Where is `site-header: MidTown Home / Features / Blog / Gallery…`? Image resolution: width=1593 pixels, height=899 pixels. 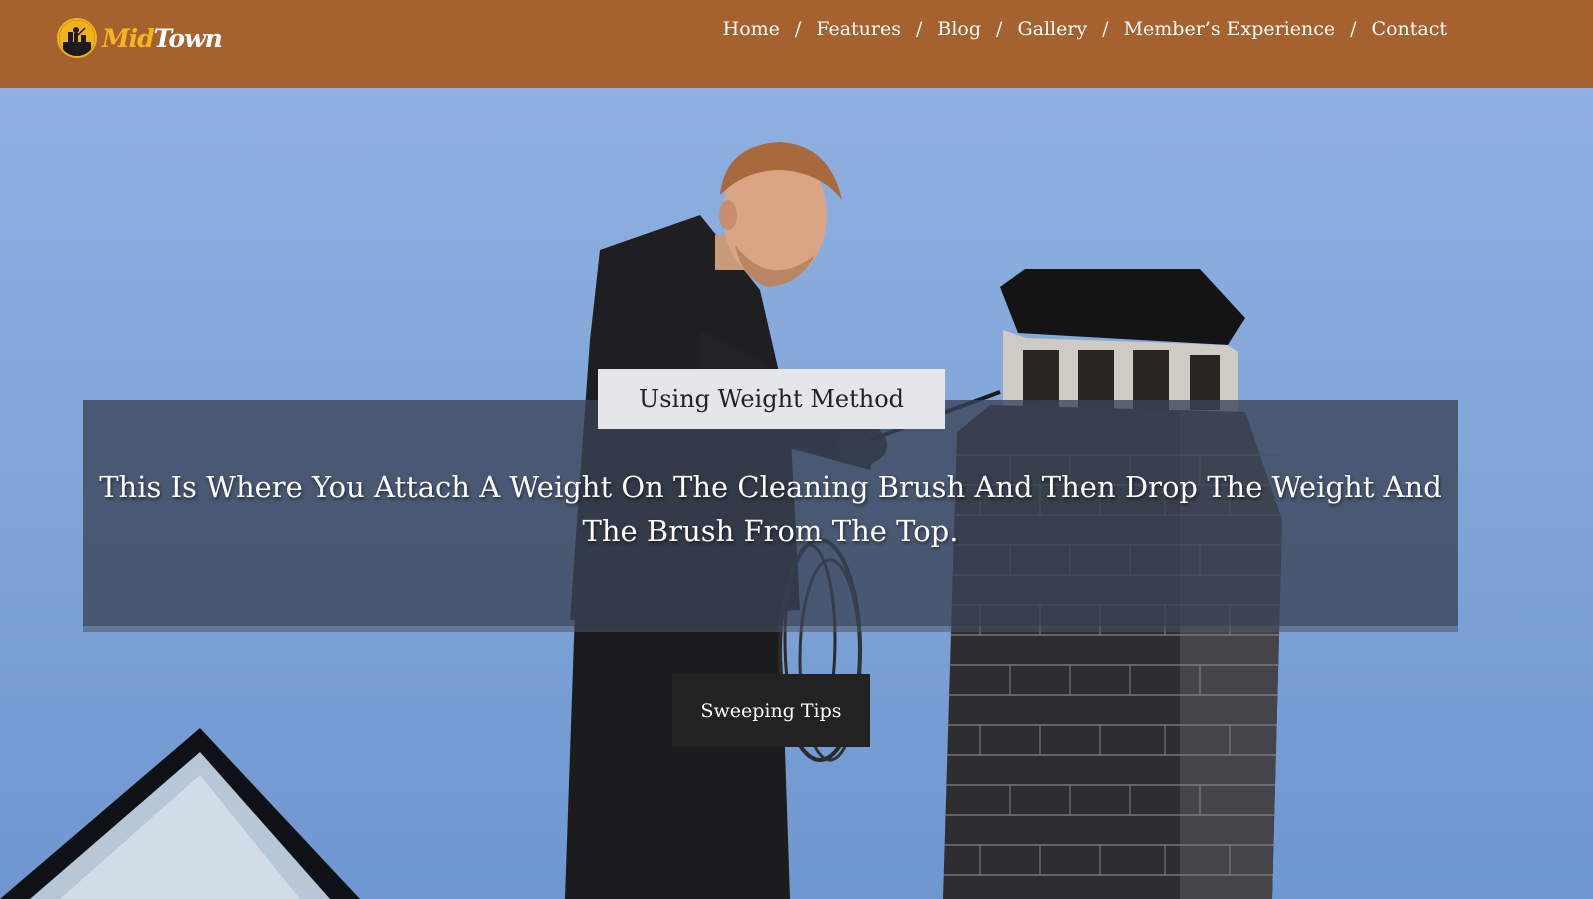 site-header: MidTown Home / Features / Blog / Gallery… is located at coordinates (796, 44).